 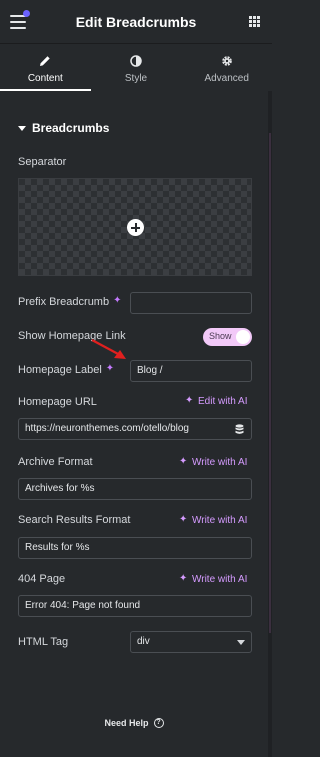 I want to click on search-write-with-ai-link: Write with AI, so click(x=213, y=520).